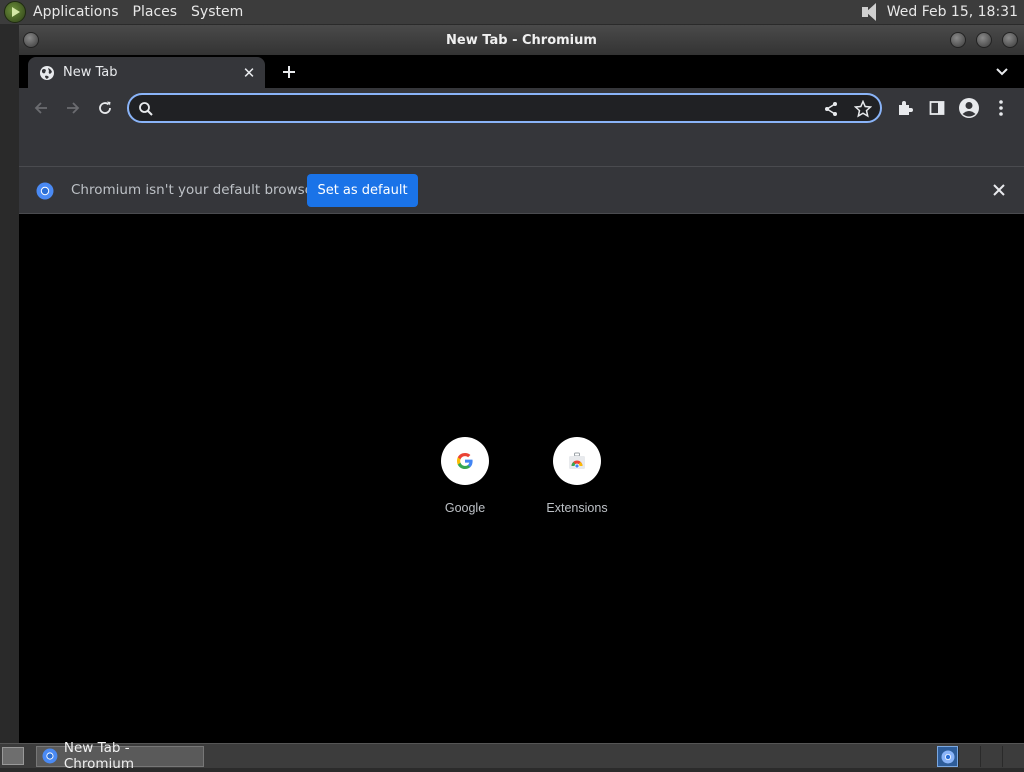 The image size is (1024, 772). I want to click on tab-new-tab: New Tab ✕, so click(146, 72).